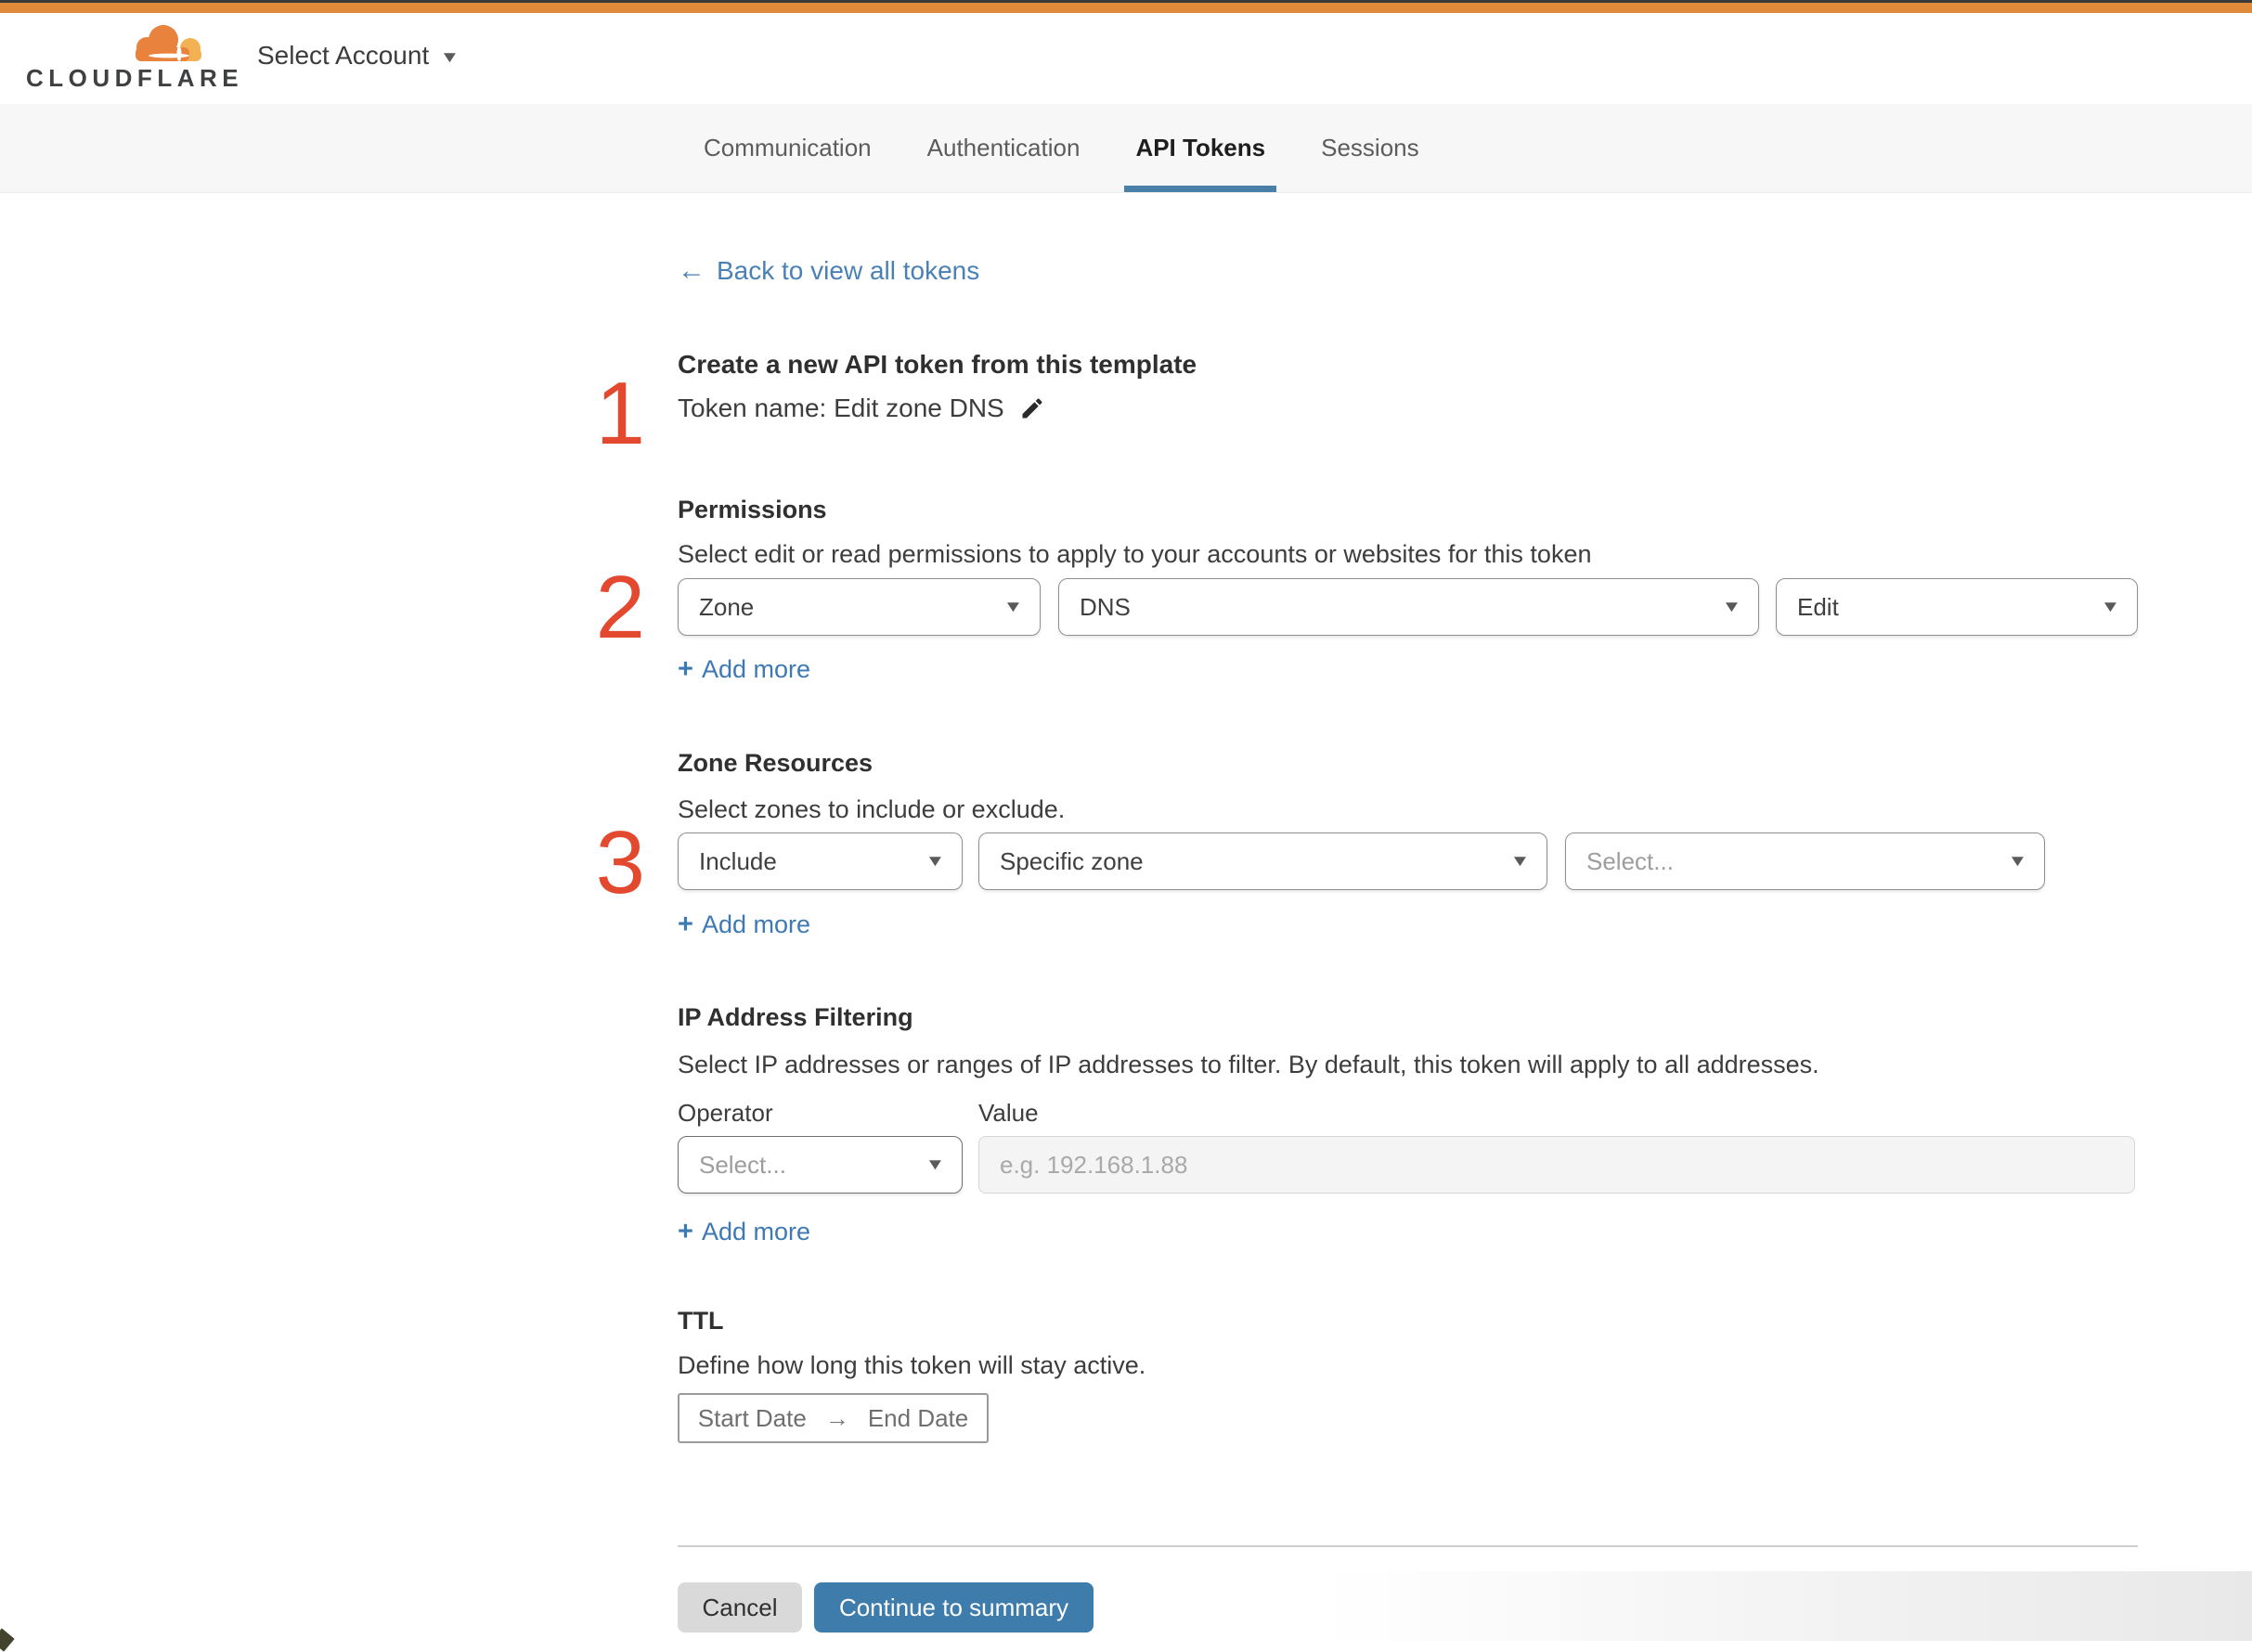  What do you see at coordinates (7, 1640) in the screenshot?
I see `help-widget-corner-artifact` at bounding box center [7, 1640].